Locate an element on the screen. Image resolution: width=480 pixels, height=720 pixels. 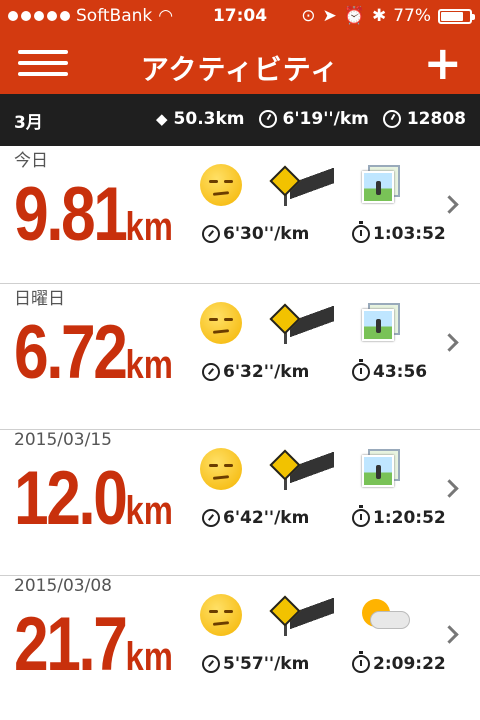
alarm-icon: ⏰ is located at coordinates (354, 16).